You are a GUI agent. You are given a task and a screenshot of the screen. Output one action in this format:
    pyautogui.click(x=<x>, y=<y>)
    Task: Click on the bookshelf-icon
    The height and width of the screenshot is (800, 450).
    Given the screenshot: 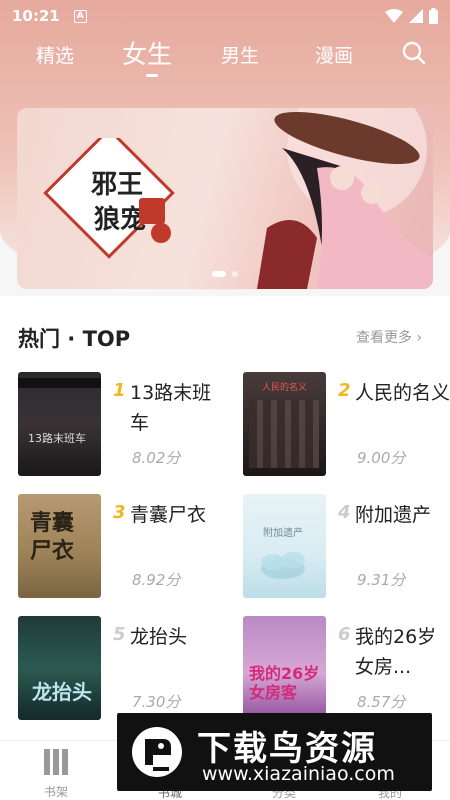 What is the action you would take?
    pyautogui.click(x=56, y=762)
    